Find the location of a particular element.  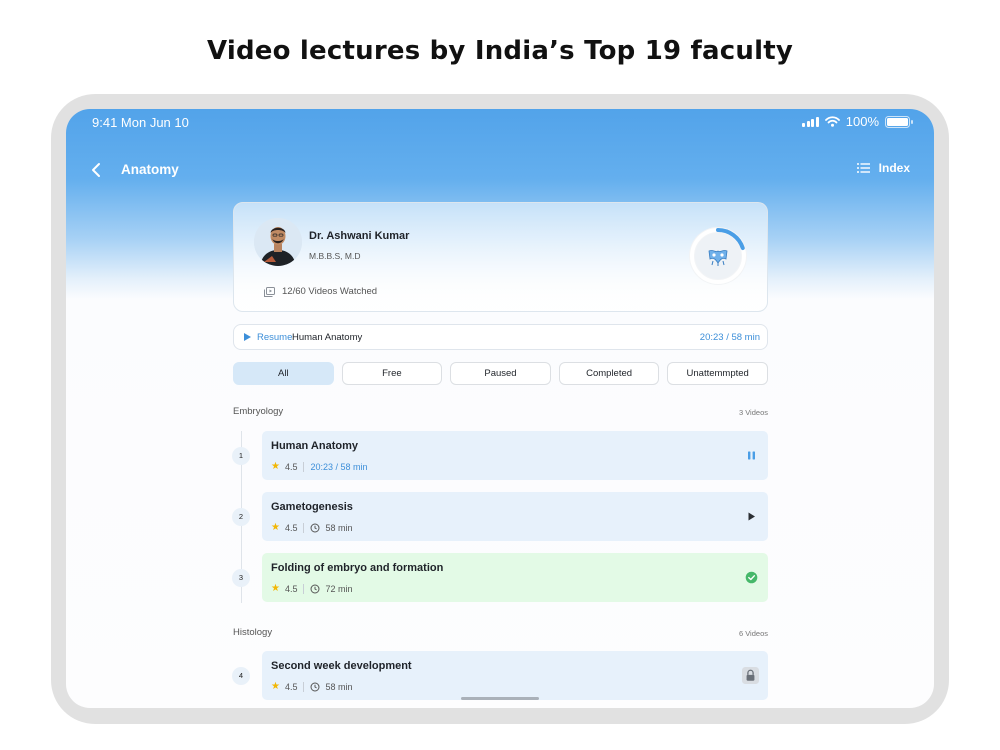

section-title: Embryology is located at coordinates (258, 411).